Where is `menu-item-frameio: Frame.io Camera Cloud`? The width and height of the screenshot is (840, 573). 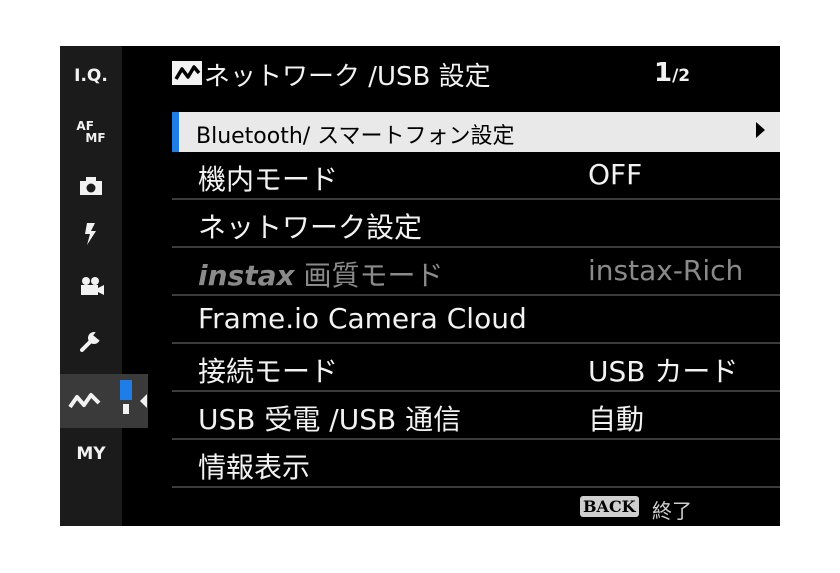
menu-item-frameio: Frame.io Camera Cloud is located at coordinates (476, 321).